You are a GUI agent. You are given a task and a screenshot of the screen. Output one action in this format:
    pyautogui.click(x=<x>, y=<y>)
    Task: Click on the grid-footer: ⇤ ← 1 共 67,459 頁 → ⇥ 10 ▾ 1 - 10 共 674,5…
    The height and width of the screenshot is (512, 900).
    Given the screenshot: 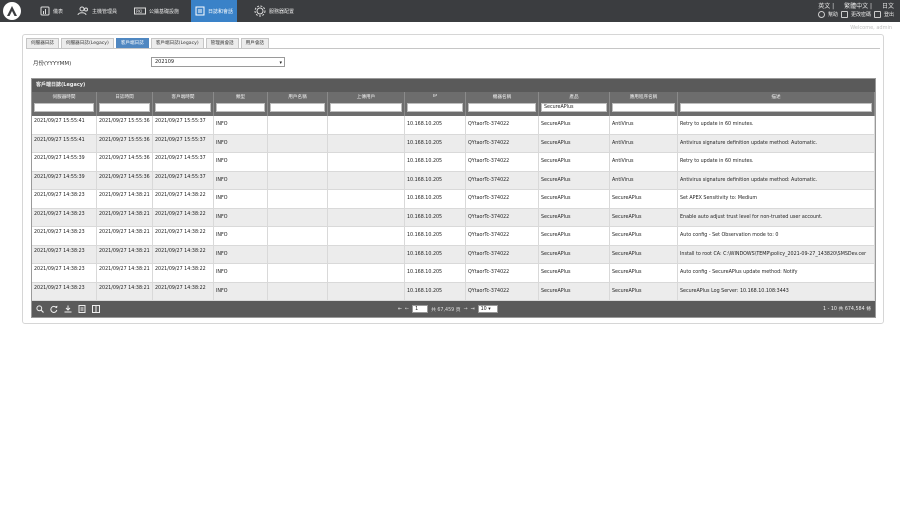 What is the action you would take?
    pyautogui.click(x=453, y=309)
    